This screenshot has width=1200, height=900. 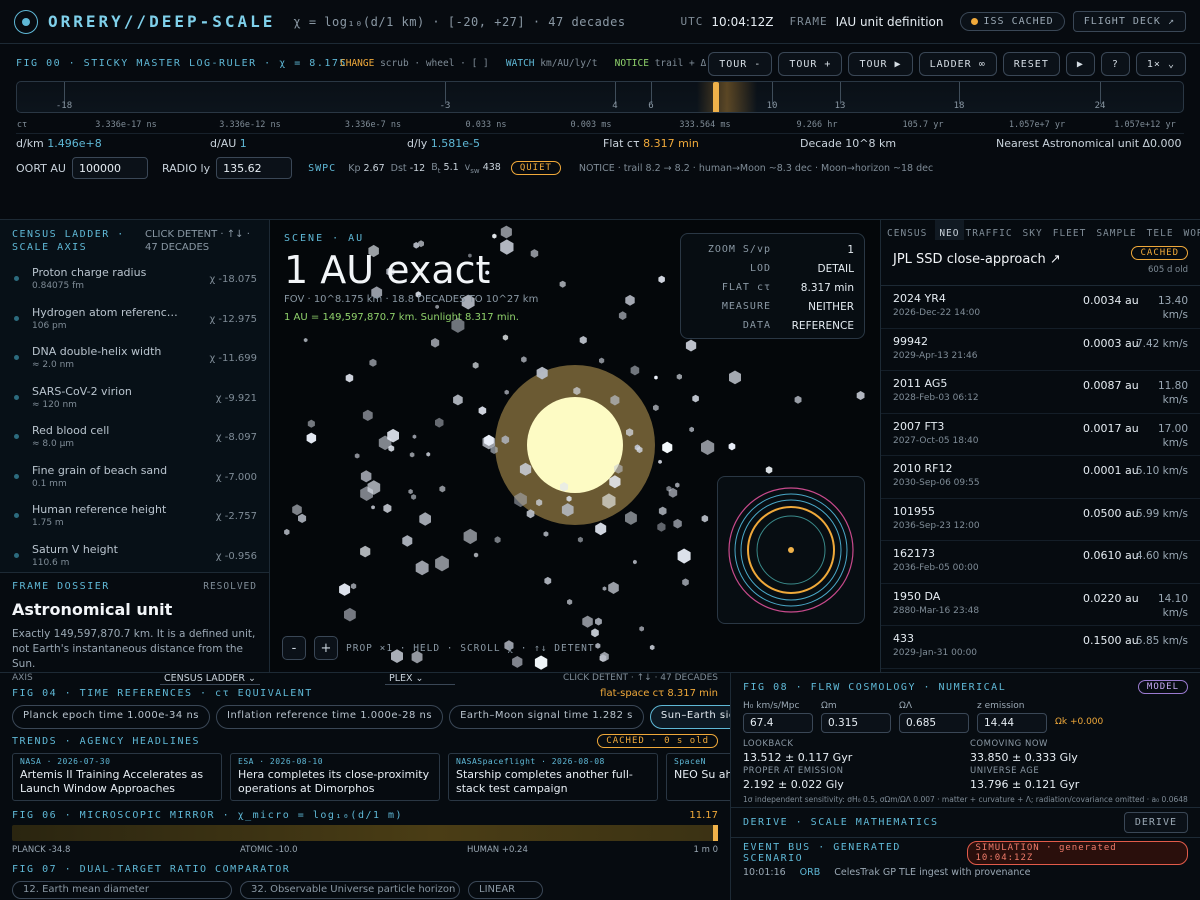 I want to click on tour-prev-button: TOUR -, so click(x=740, y=64).